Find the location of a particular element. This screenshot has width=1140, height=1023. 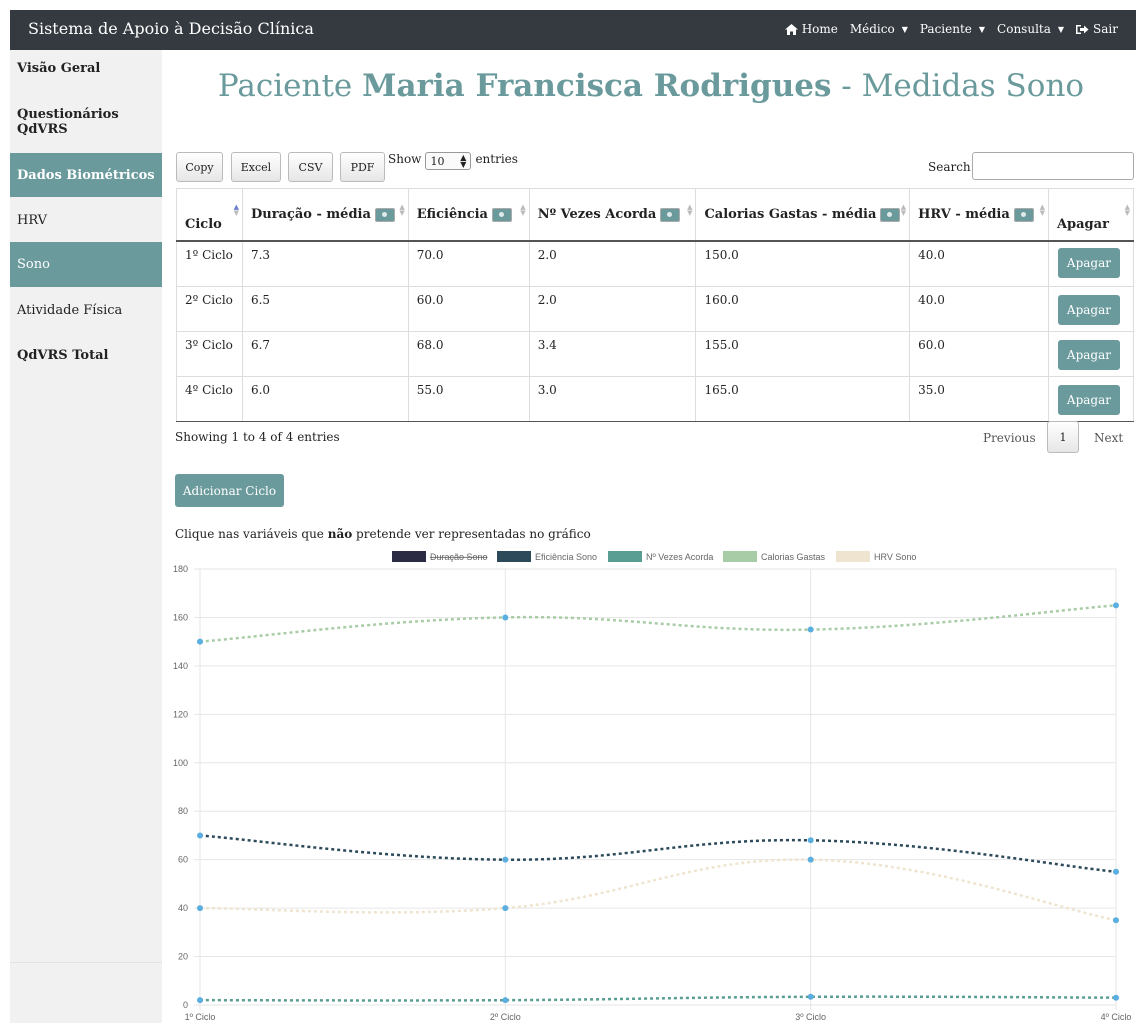

cell-eficiencia: 70.0 is located at coordinates (468, 263).